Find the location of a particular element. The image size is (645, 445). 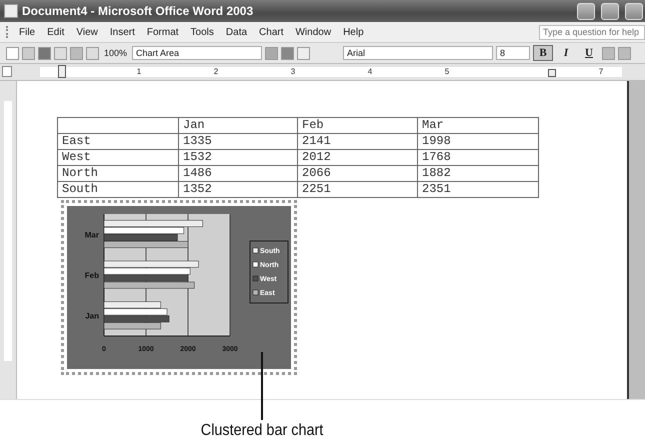

menu-item: File is located at coordinates (27, 32).